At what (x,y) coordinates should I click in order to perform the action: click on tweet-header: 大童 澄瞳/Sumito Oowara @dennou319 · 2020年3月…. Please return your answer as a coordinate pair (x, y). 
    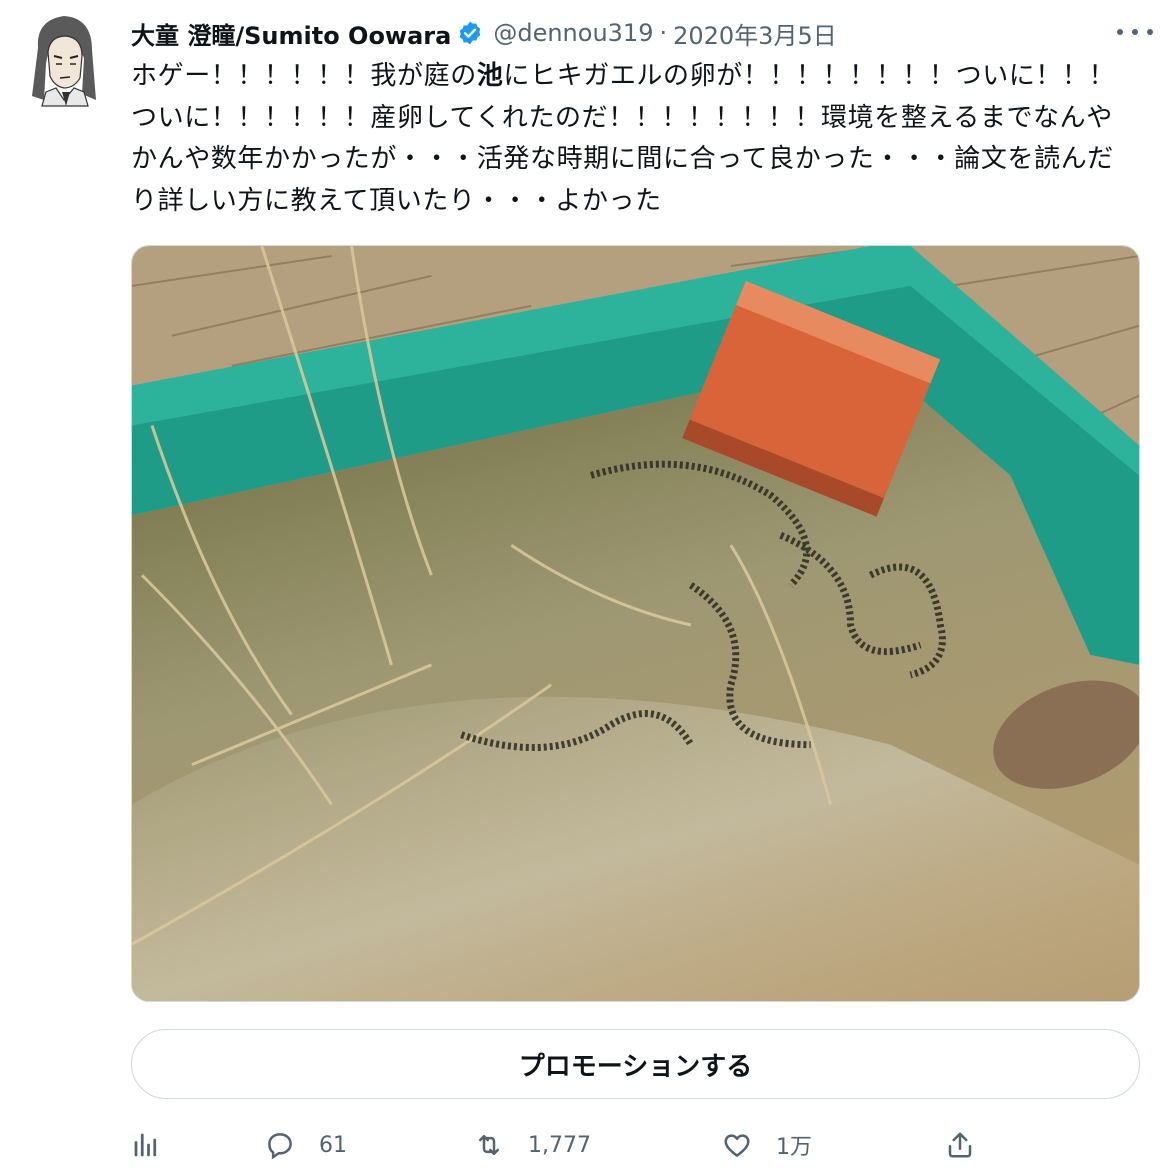
    Looking at the image, I should click on (484, 33).